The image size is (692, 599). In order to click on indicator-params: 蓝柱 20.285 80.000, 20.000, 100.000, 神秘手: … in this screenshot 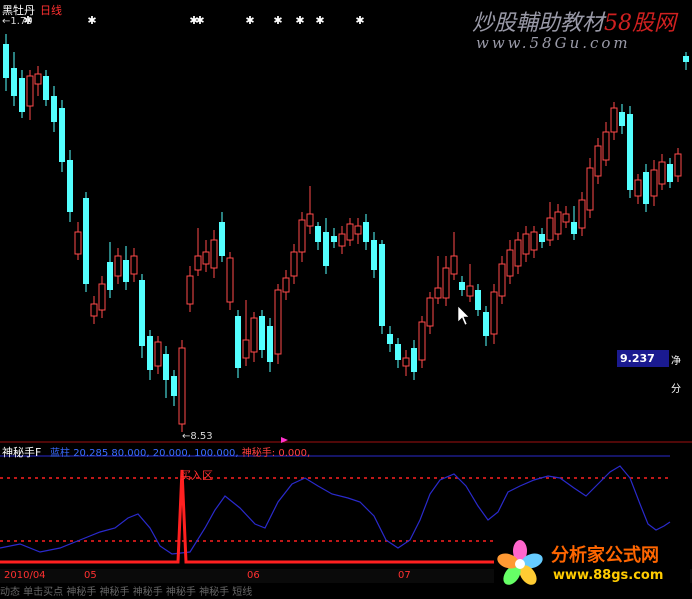, I will do `click(180, 453)`.